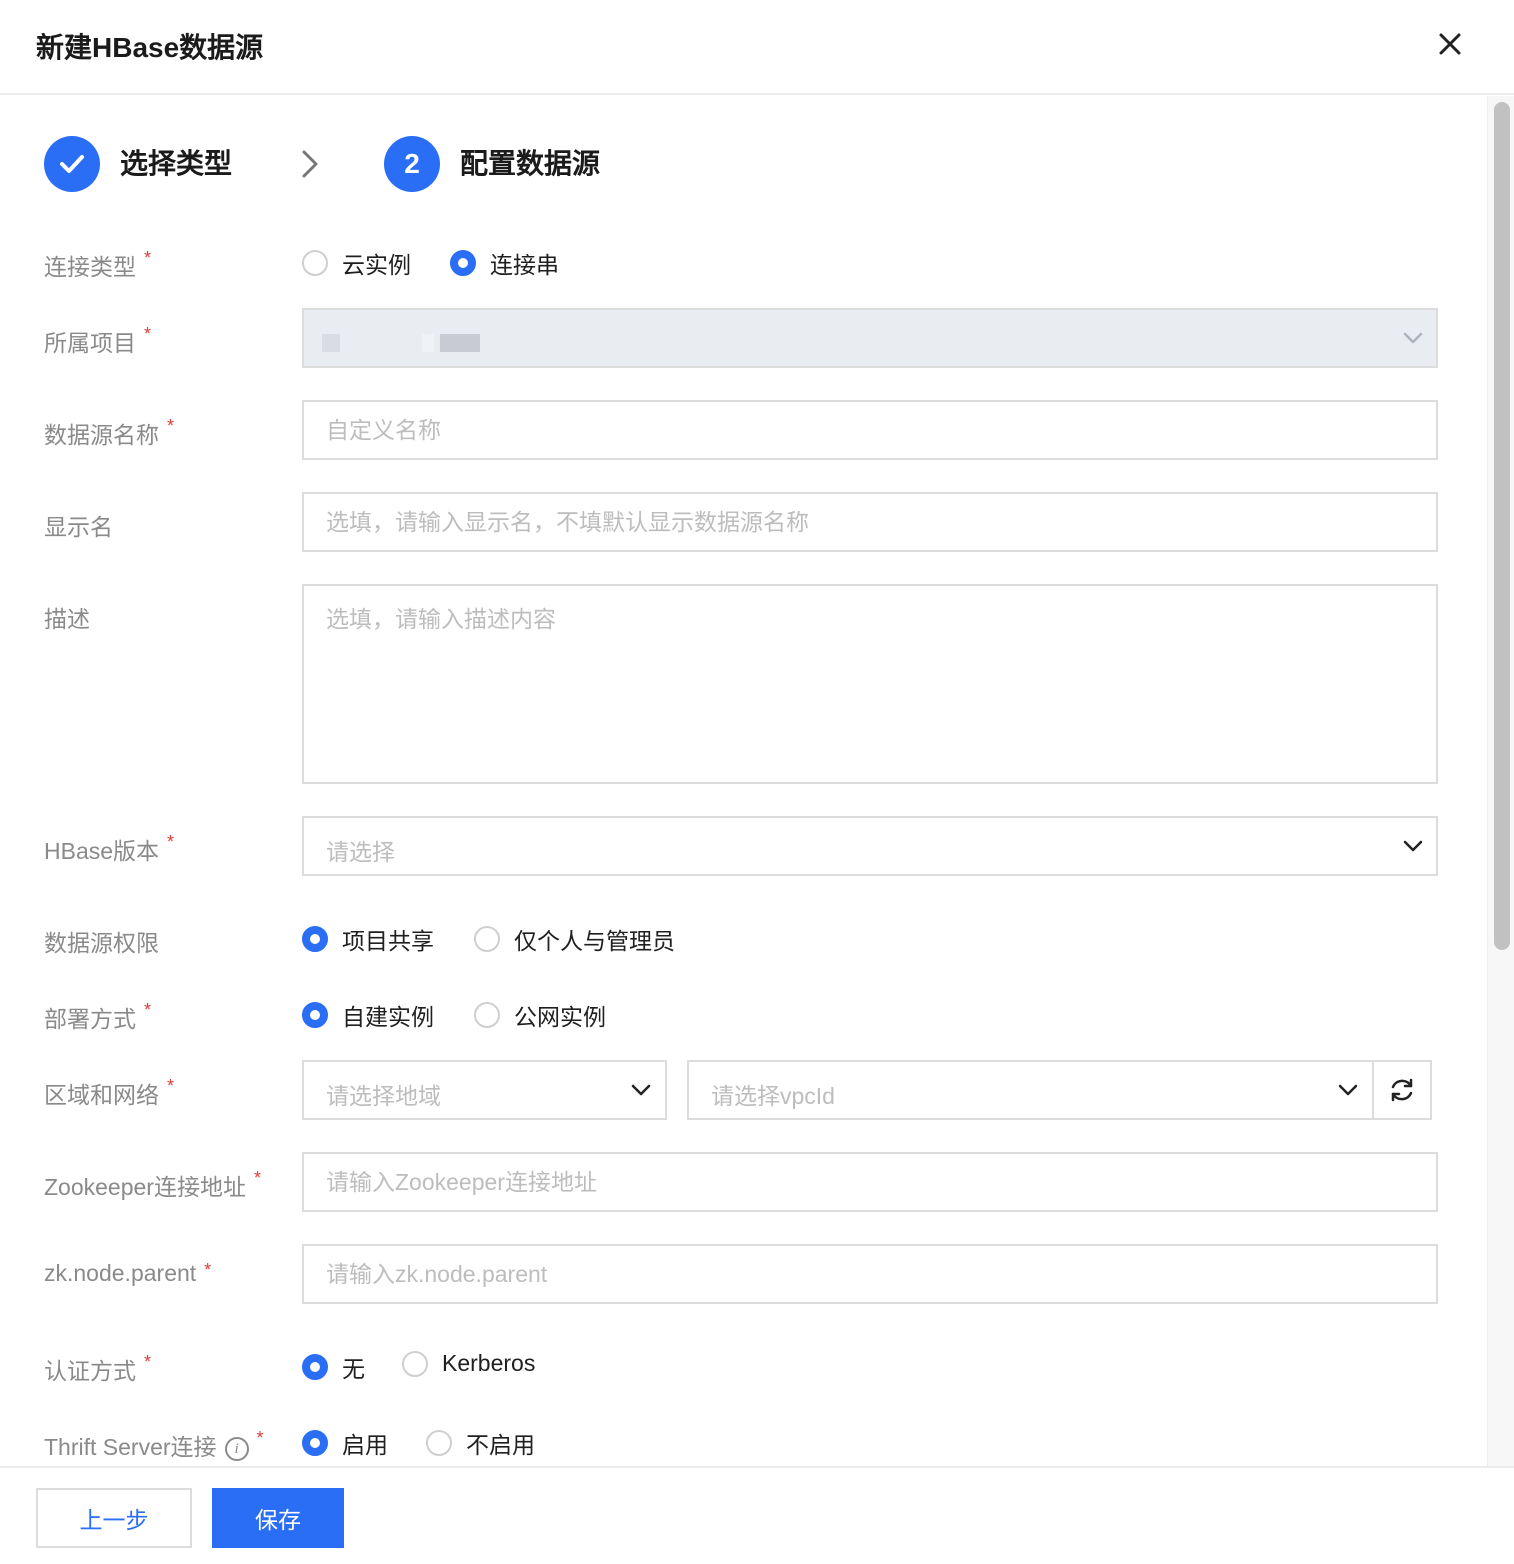 The height and width of the screenshot is (1564, 1514). I want to click on zk-parent-label: zk.node.parent *, so click(128, 1273).